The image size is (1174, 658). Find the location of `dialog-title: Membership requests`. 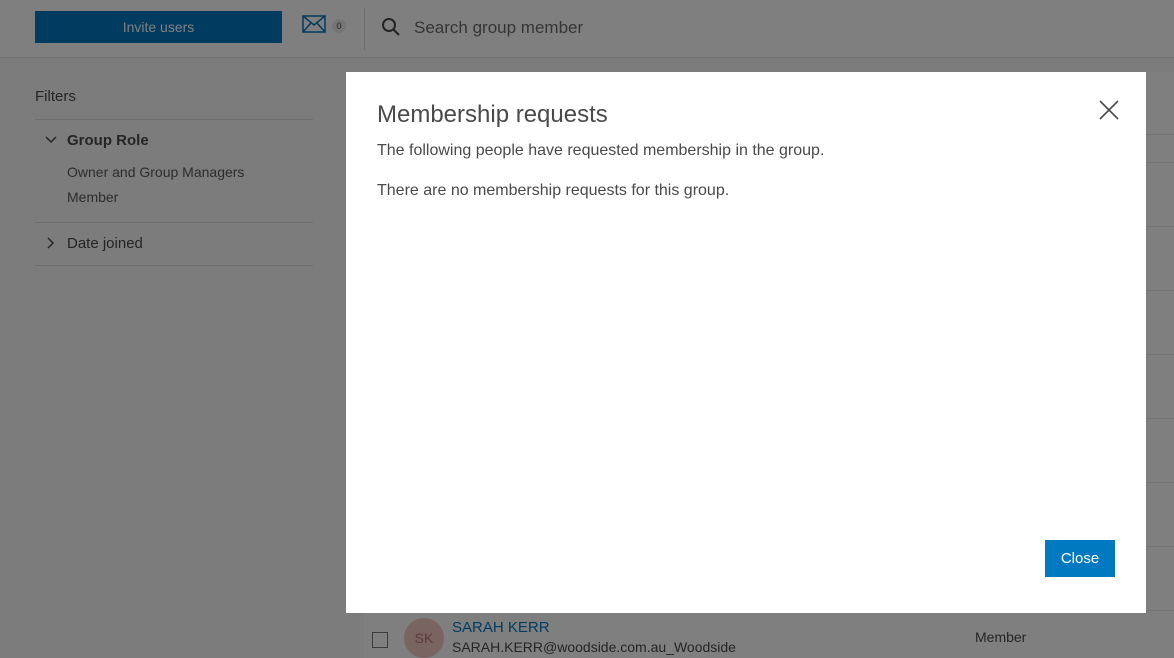

dialog-title: Membership requests is located at coordinates (492, 114).